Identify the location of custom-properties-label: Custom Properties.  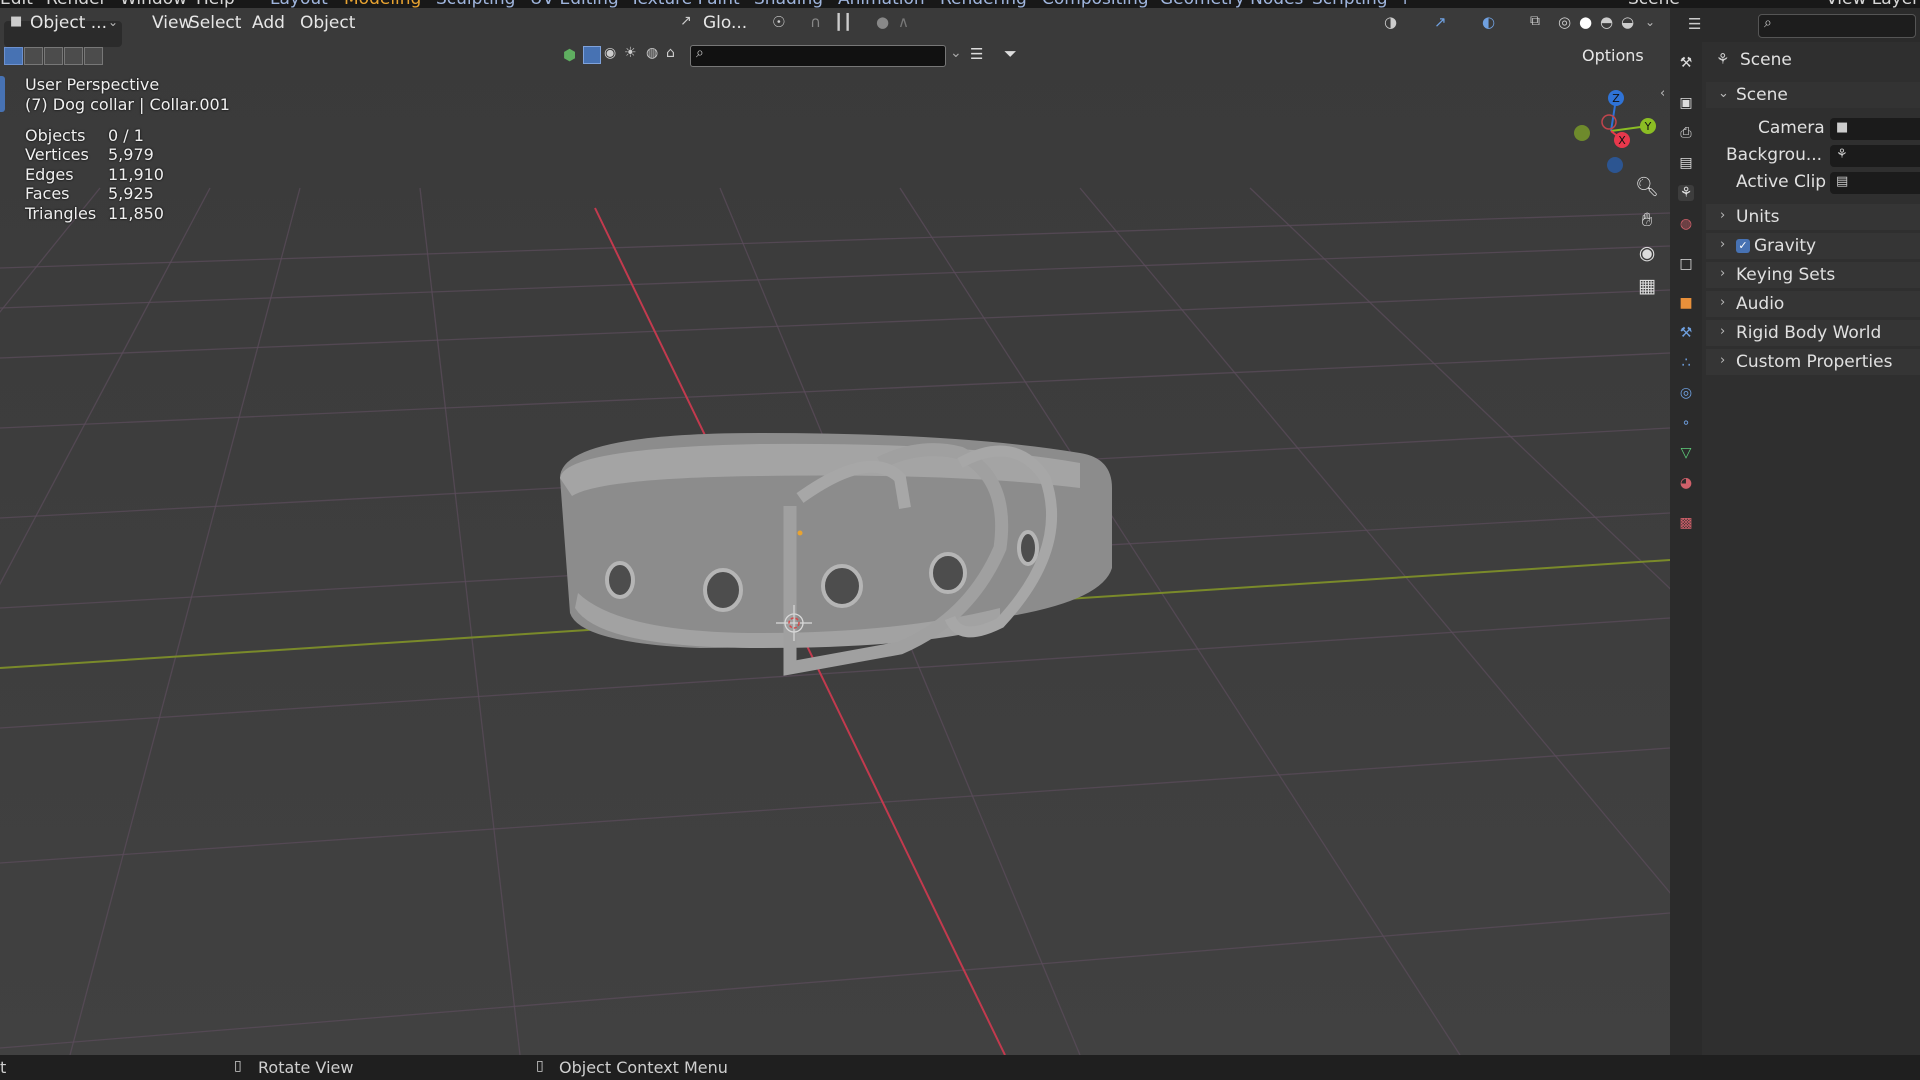
(1814, 362).